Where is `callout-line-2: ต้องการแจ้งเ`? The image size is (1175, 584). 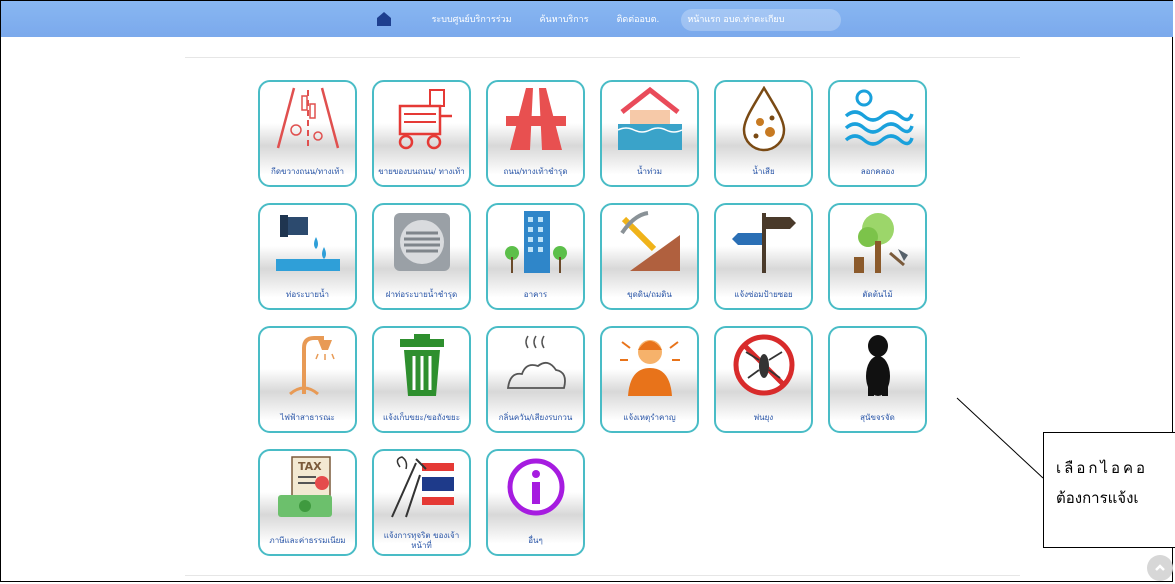 callout-line-2: ต้องการแจ้งเ is located at coordinates (1097, 498).